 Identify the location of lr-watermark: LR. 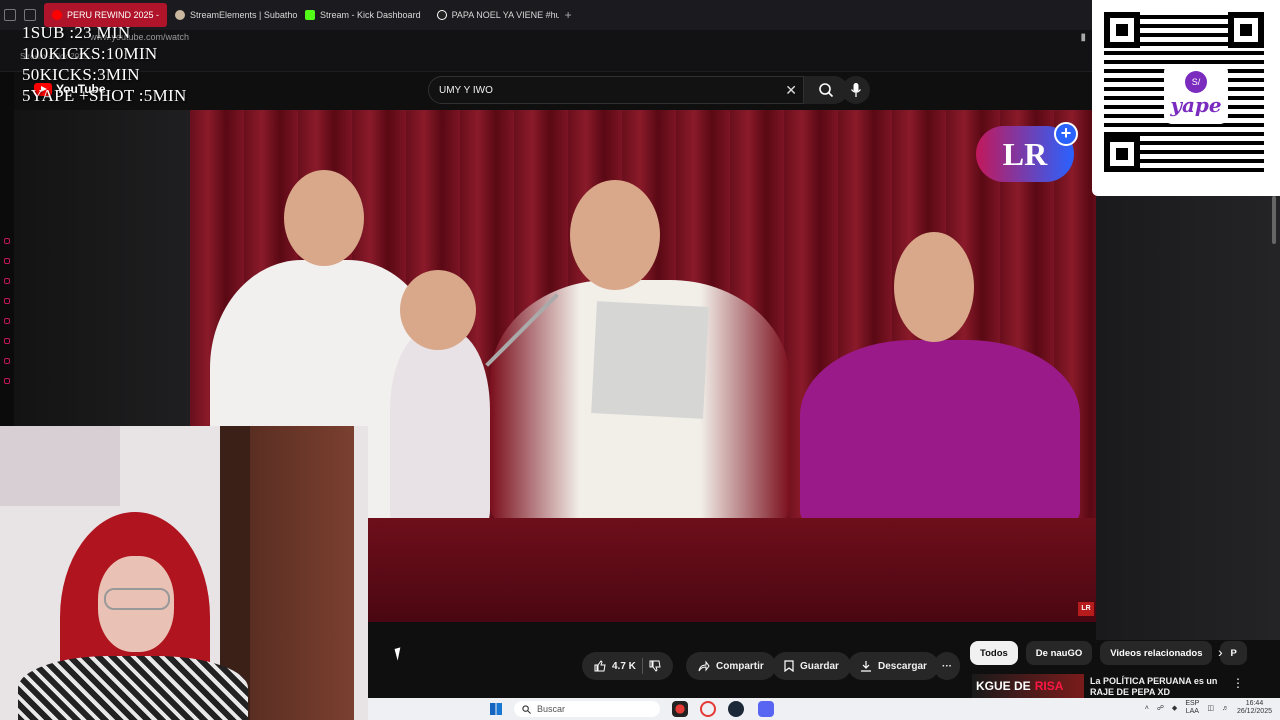
(1086, 609).